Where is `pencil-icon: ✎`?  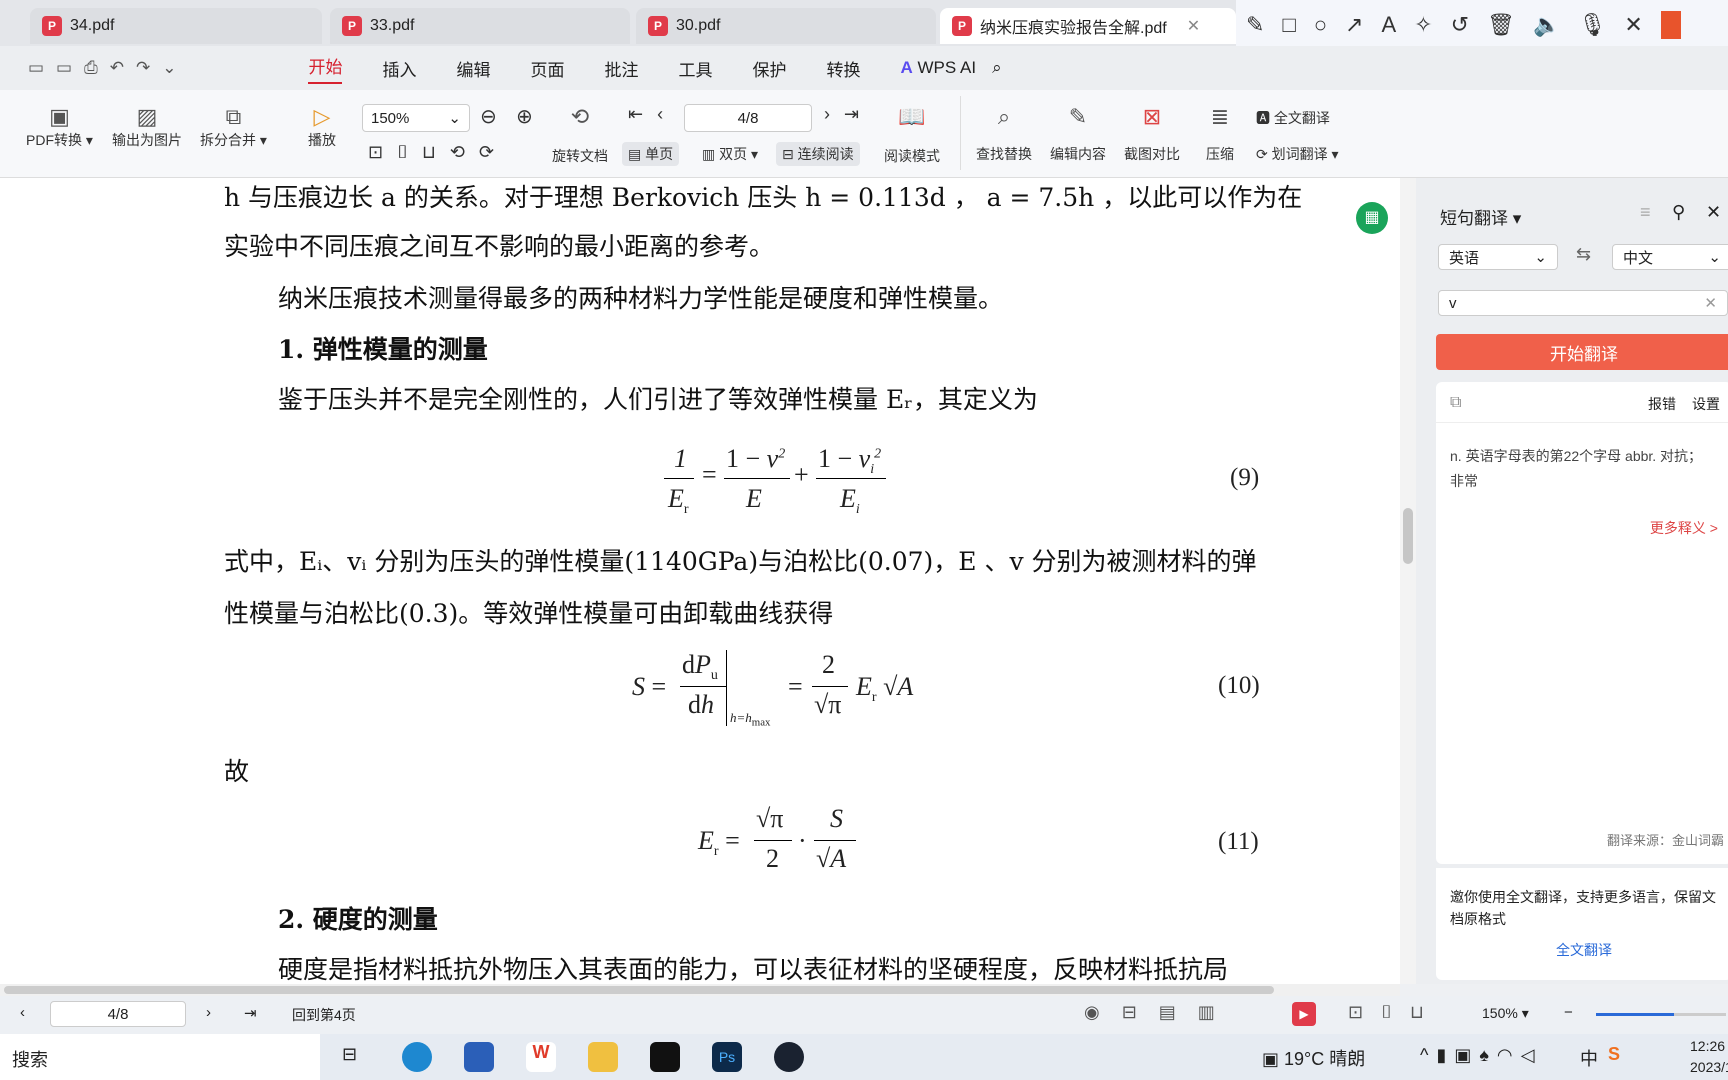 pencil-icon: ✎ is located at coordinates (1255, 25).